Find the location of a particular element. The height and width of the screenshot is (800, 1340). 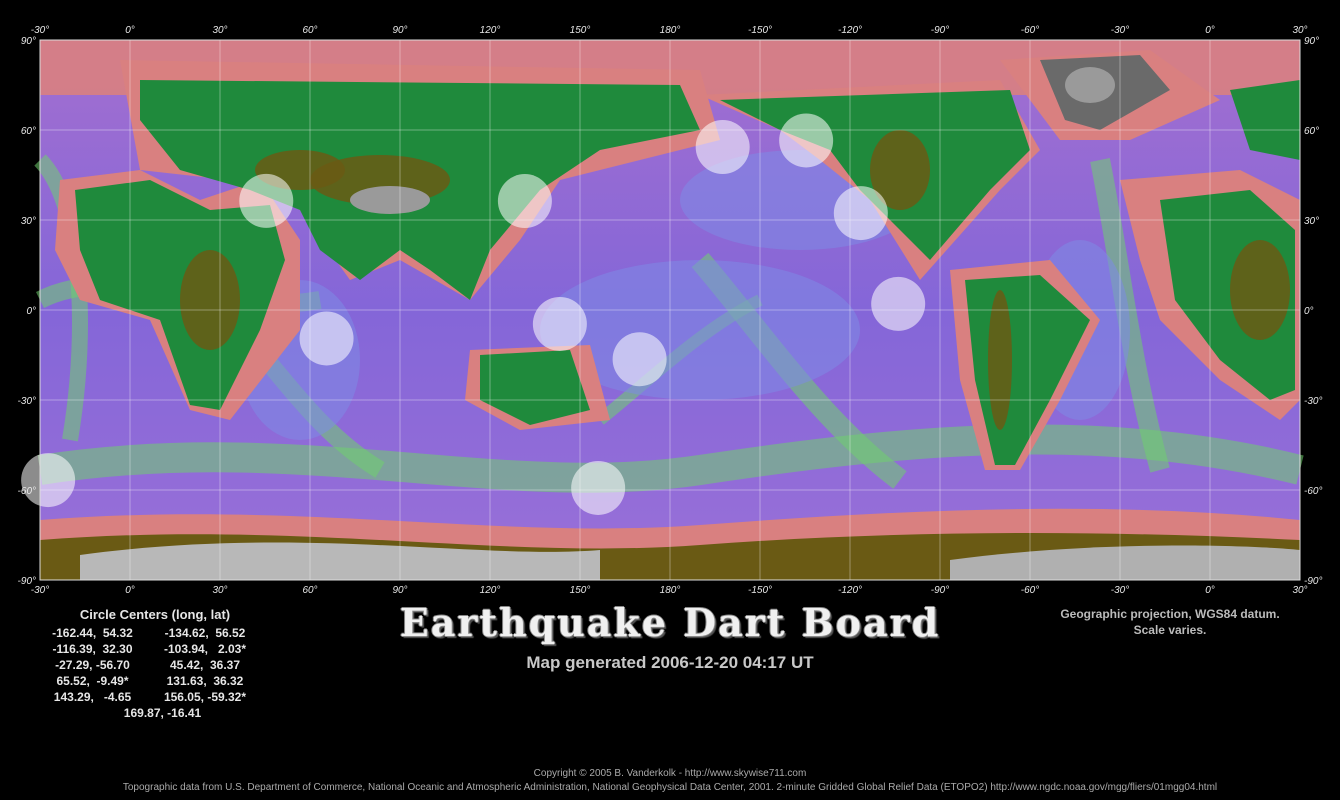

legend-row: -162.44, 54.32 -134.62, 56.52 is located at coordinates (160, 633).